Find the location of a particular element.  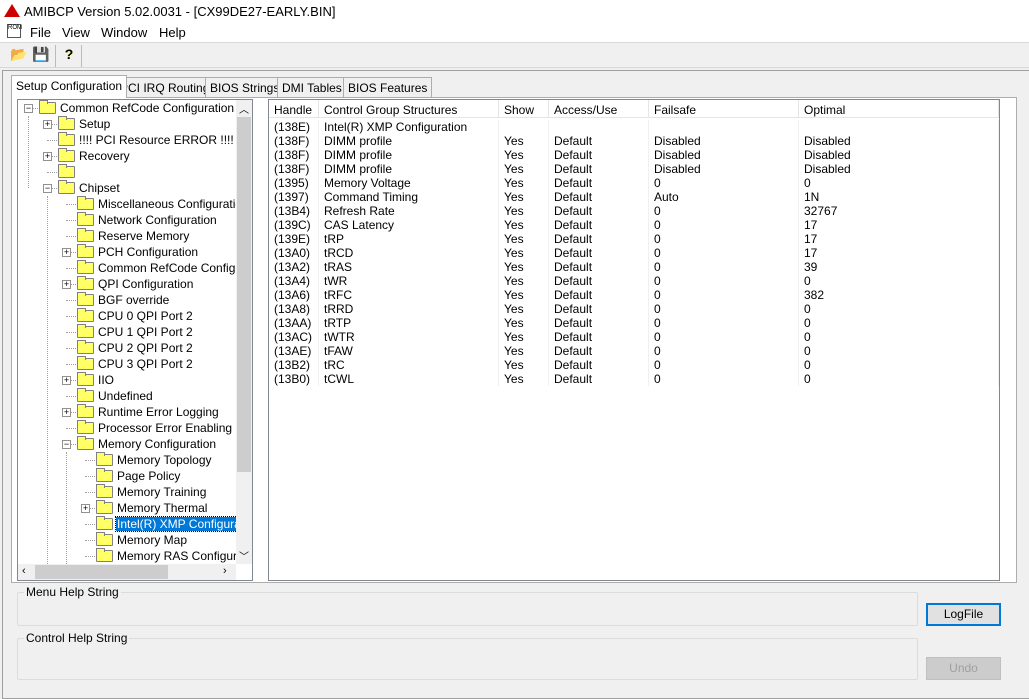

table-row: (13A8) tRRD Yes Default 0 0 is located at coordinates (634, 309).